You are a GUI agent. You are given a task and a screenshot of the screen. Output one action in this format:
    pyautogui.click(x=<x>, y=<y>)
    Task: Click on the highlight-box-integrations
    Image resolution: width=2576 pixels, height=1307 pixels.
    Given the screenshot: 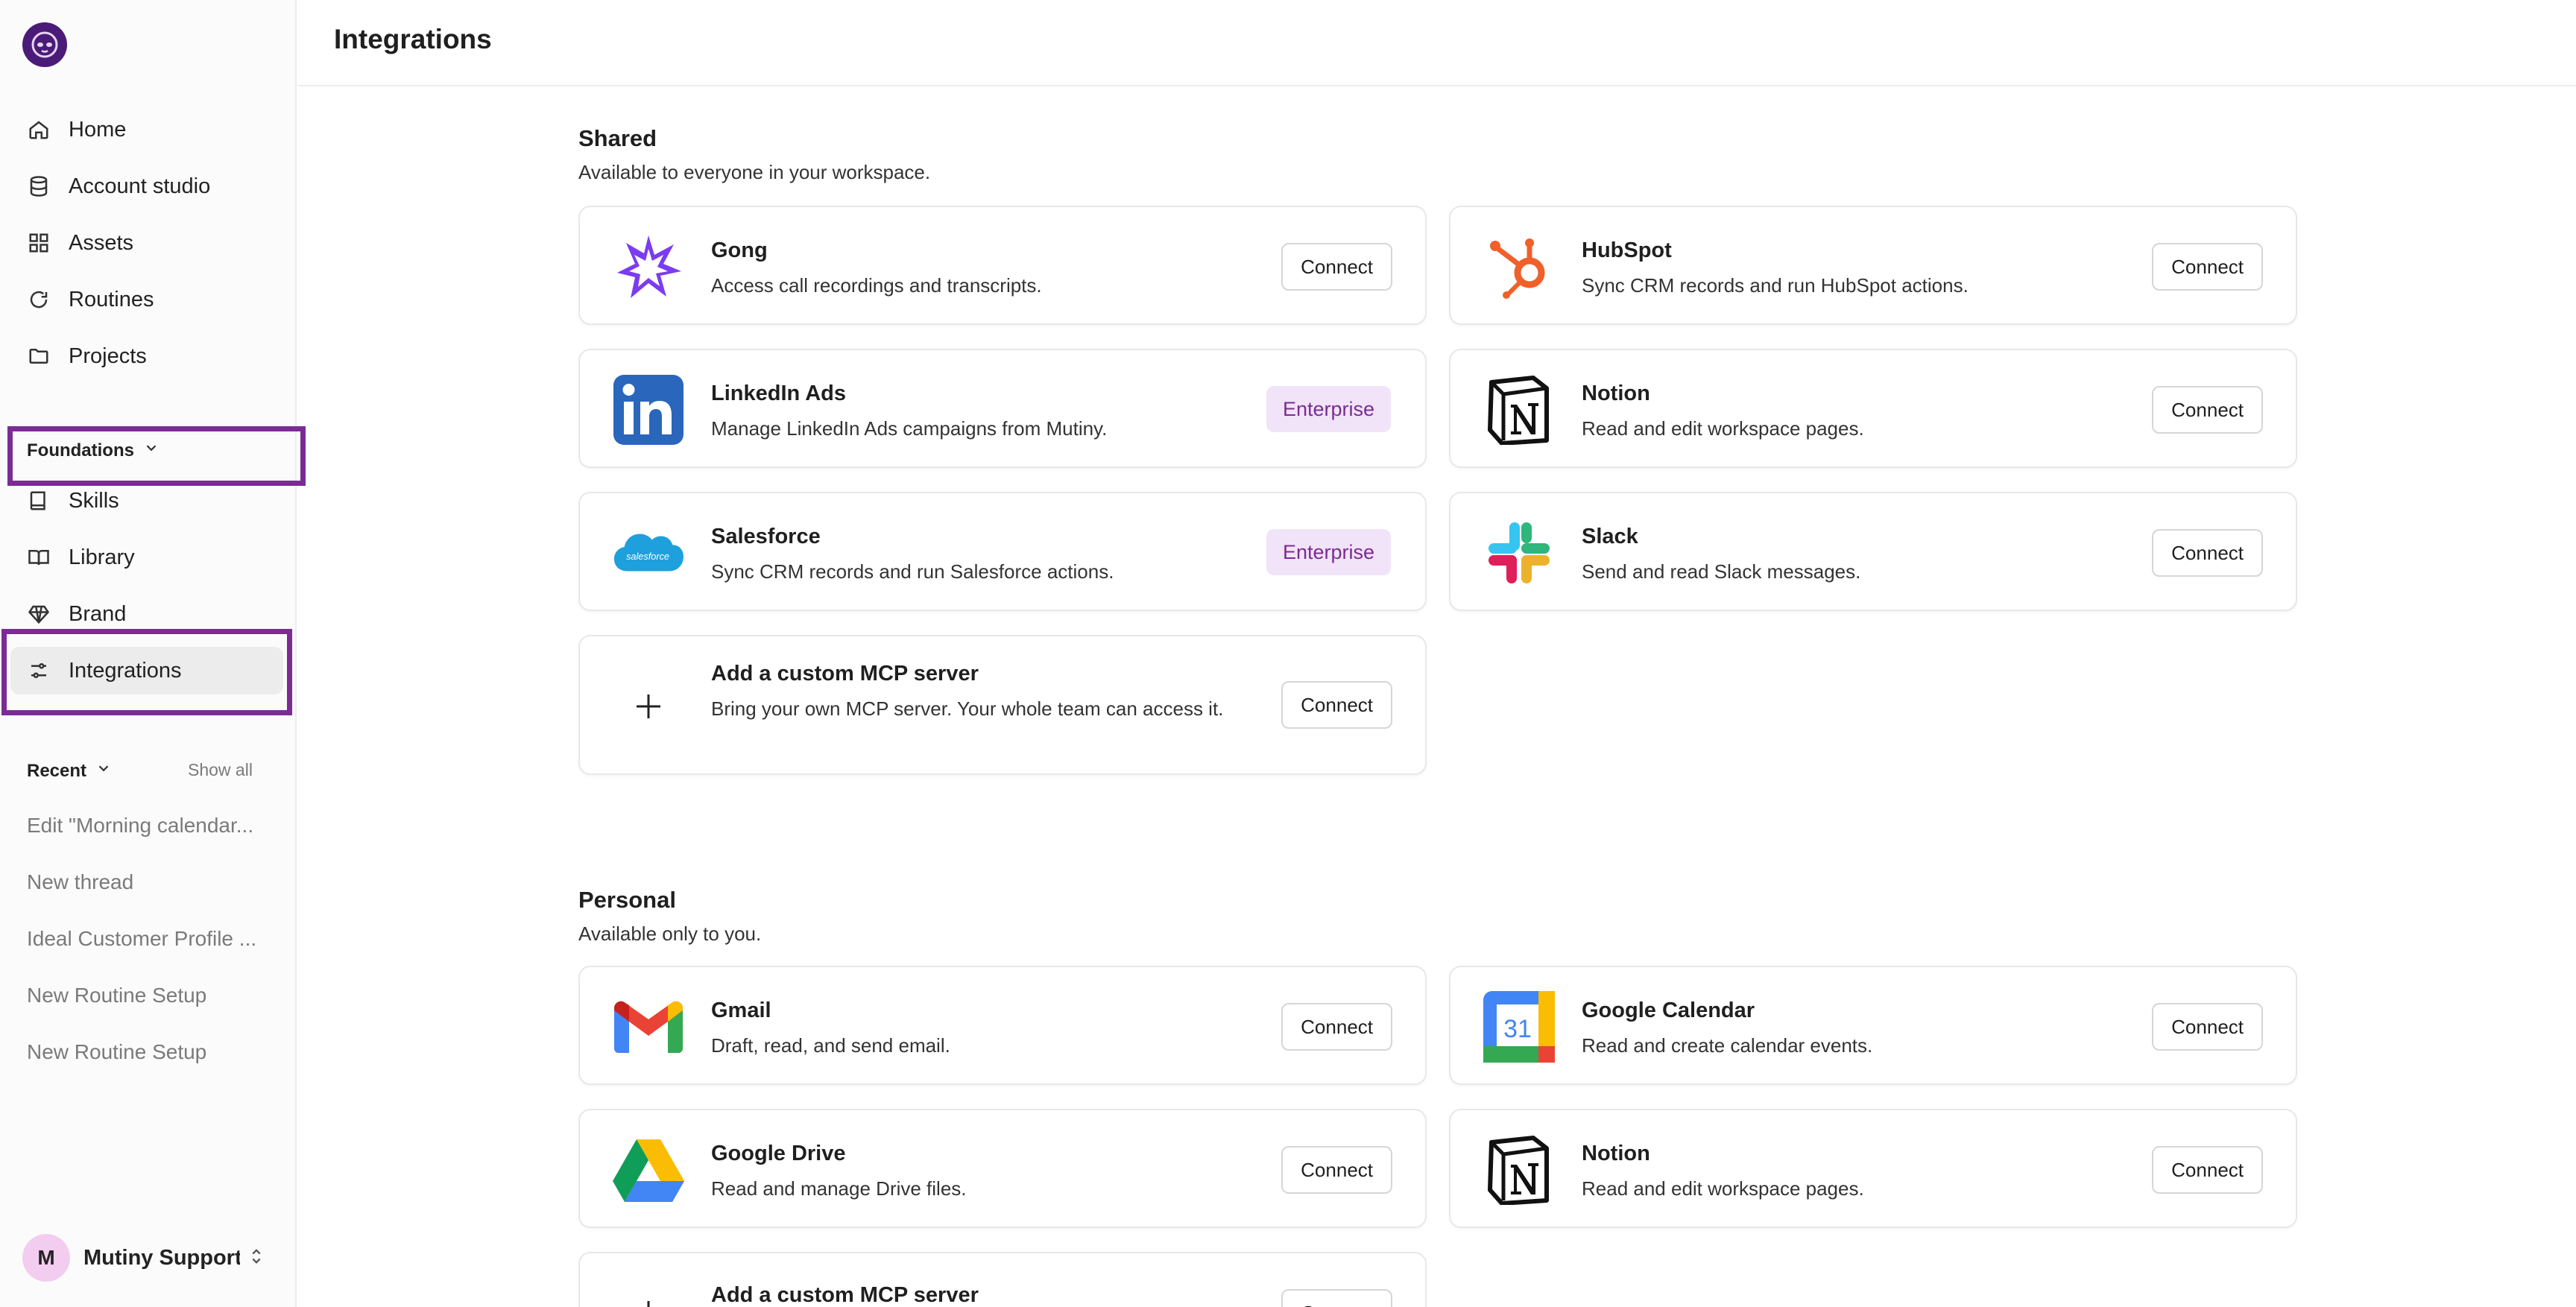 What is the action you would take?
    pyautogui.click(x=146, y=672)
    